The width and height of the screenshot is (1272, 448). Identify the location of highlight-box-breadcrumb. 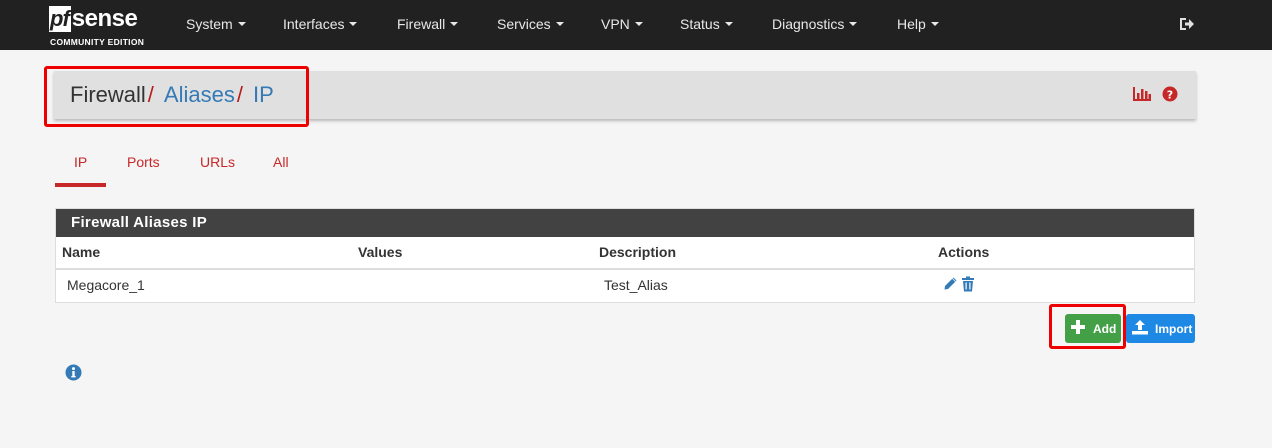
(176, 96).